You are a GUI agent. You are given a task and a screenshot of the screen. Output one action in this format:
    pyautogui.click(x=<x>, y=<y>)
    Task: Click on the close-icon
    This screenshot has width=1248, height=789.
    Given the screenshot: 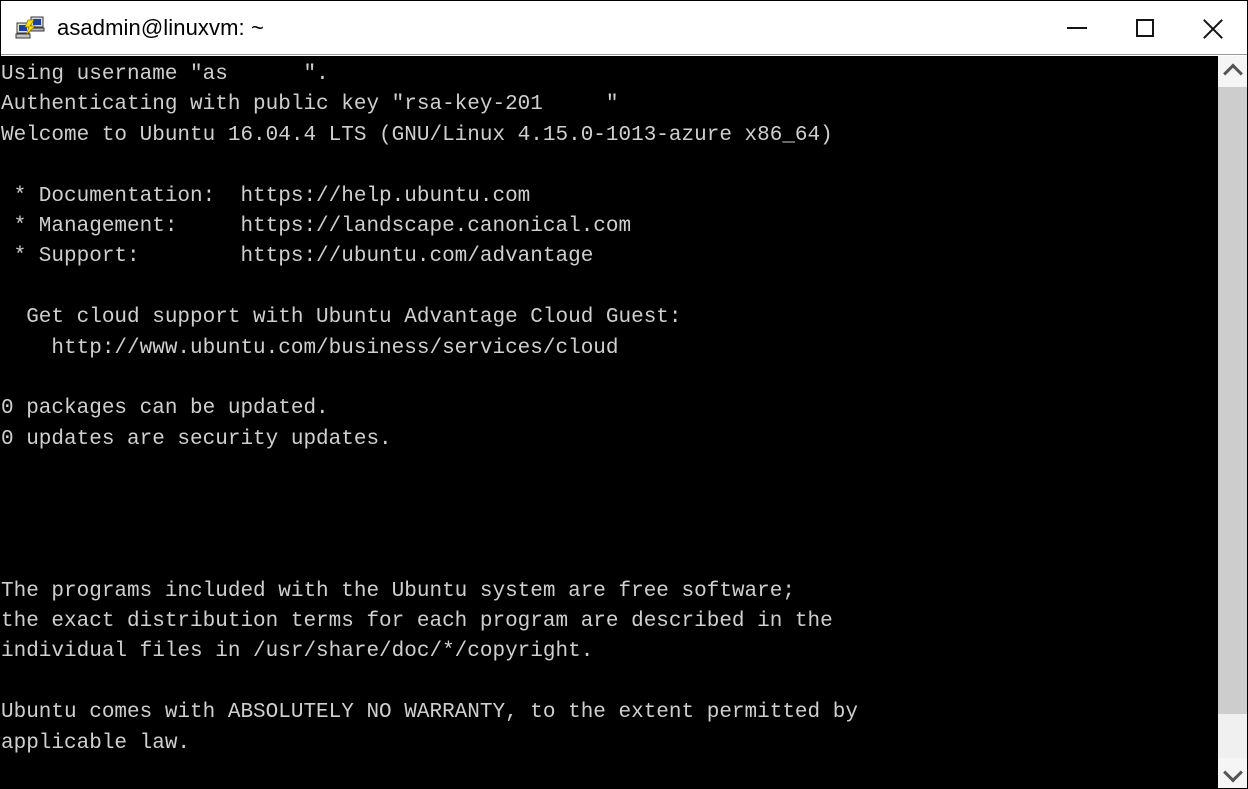 What is the action you would take?
    pyautogui.click(x=1213, y=28)
    